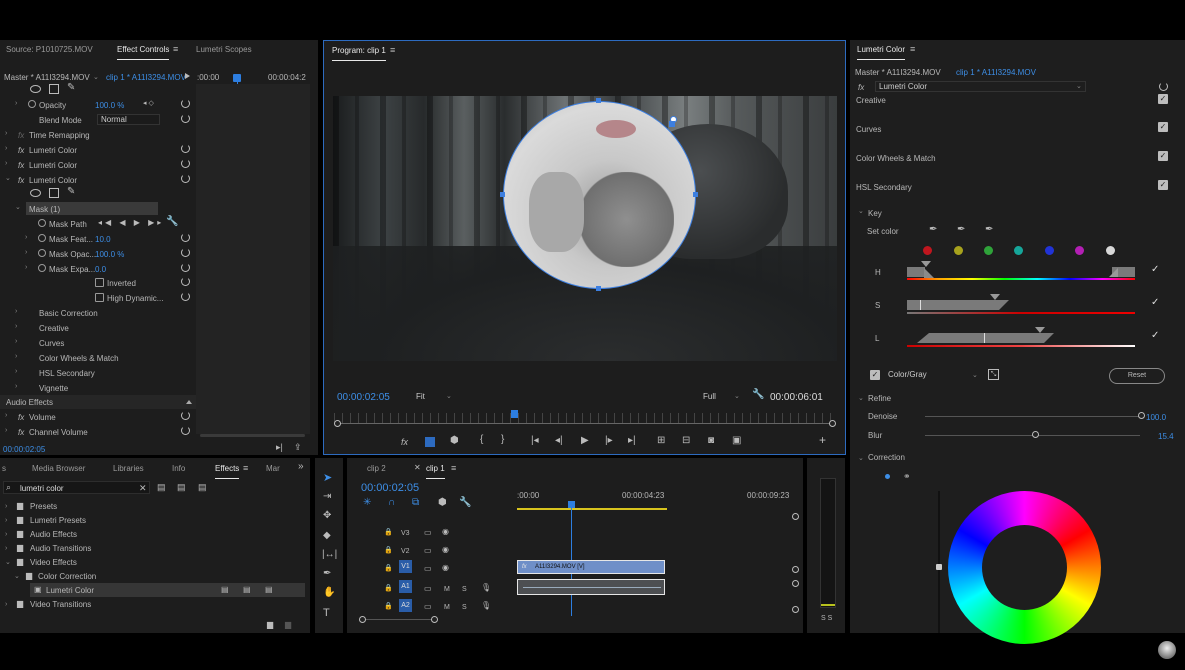 Image resolution: width=1185 pixels, height=670 pixels. Describe the element at coordinates (53, 388) in the screenshot. I see `vignette-label: Vignette` at that location.